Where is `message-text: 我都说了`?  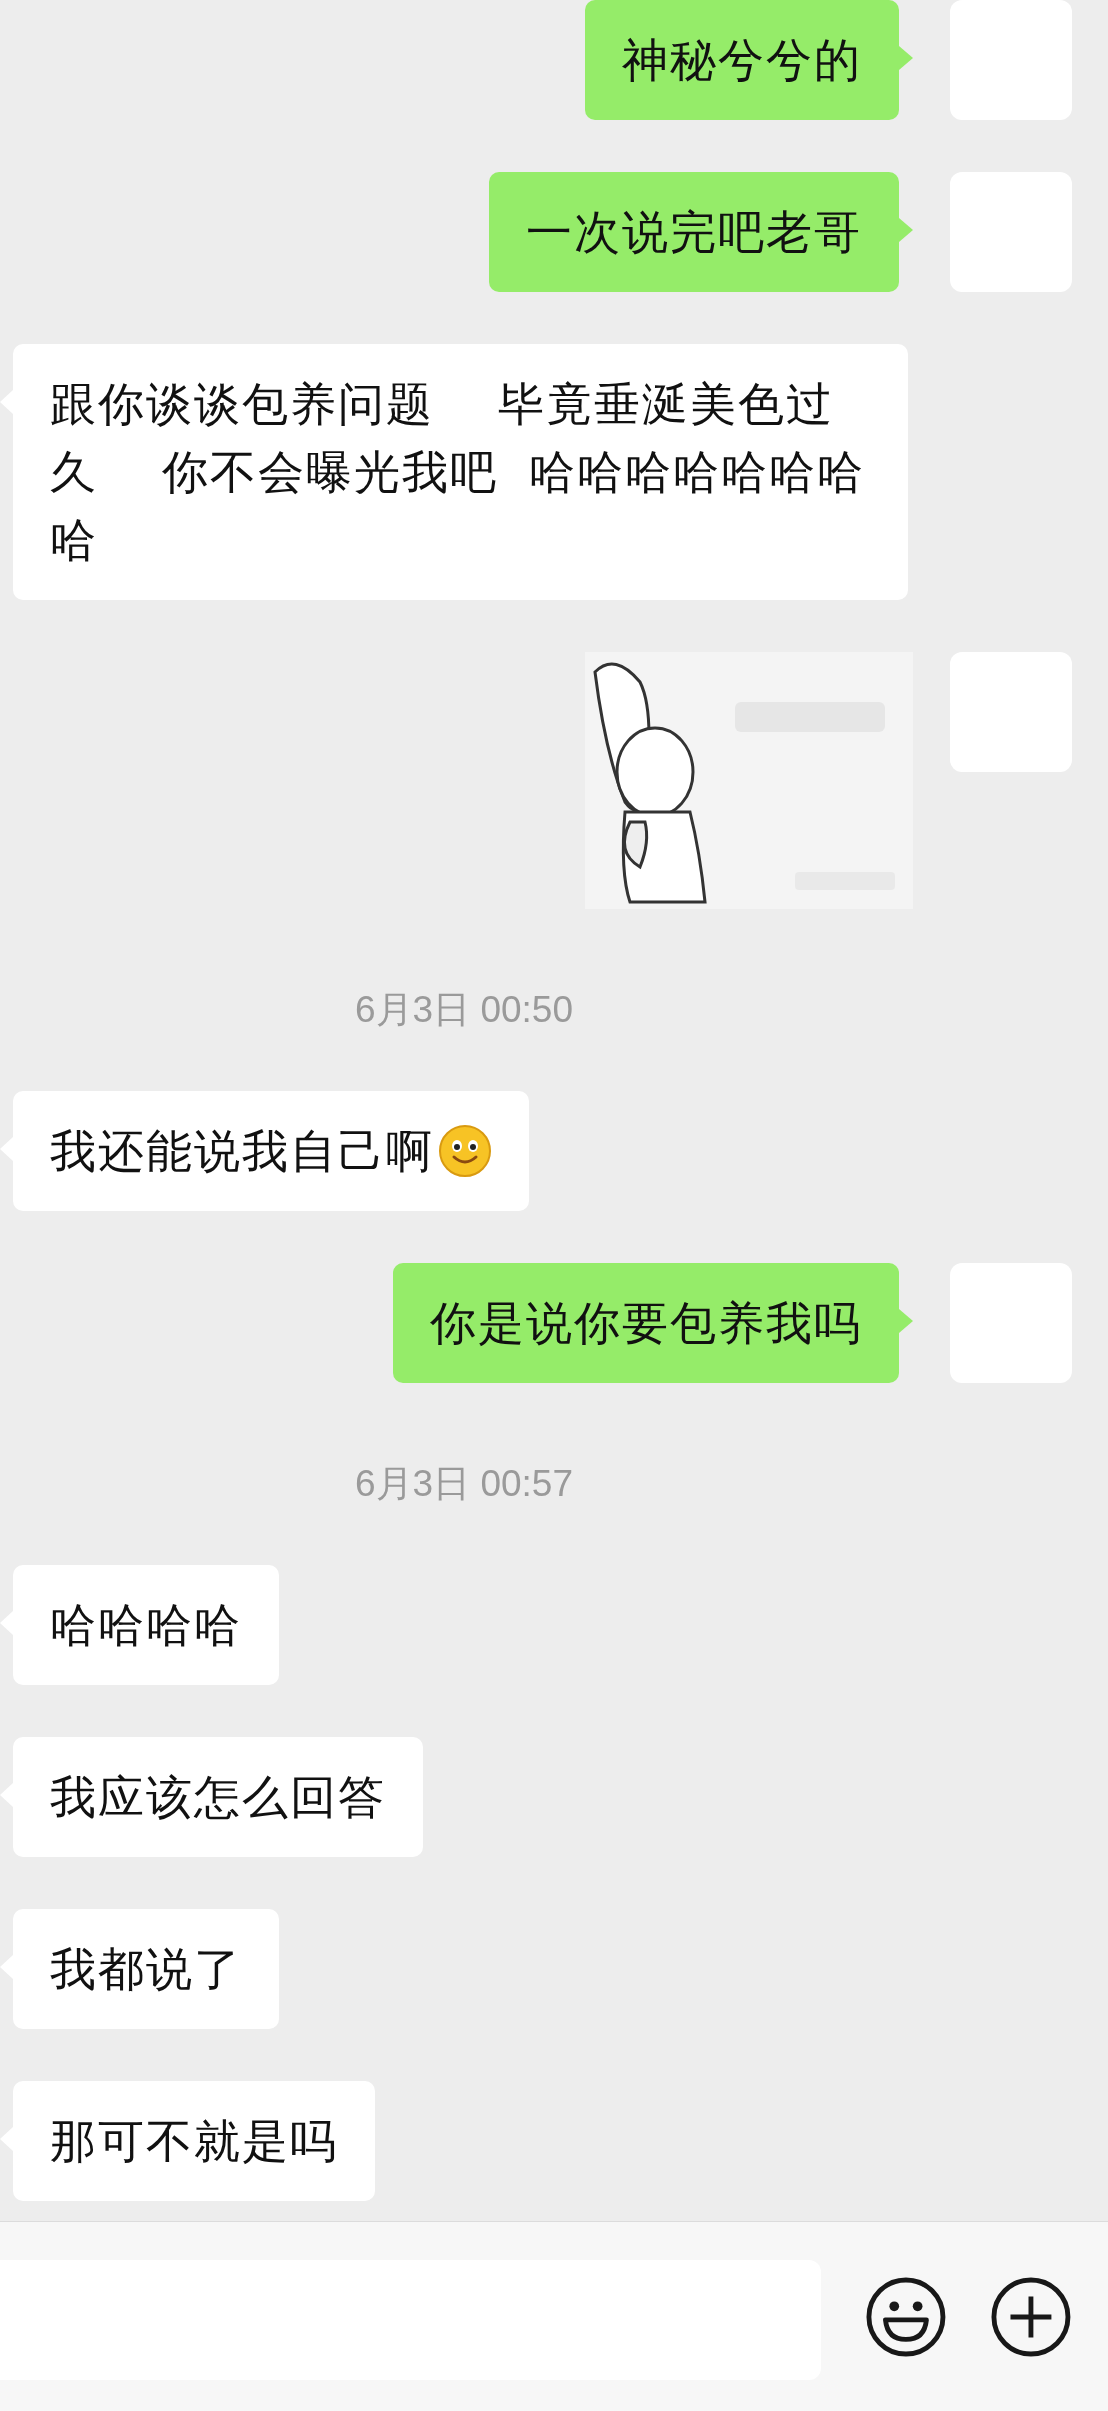 message-text: 我都说了 is located at coordinates (146, 1969).